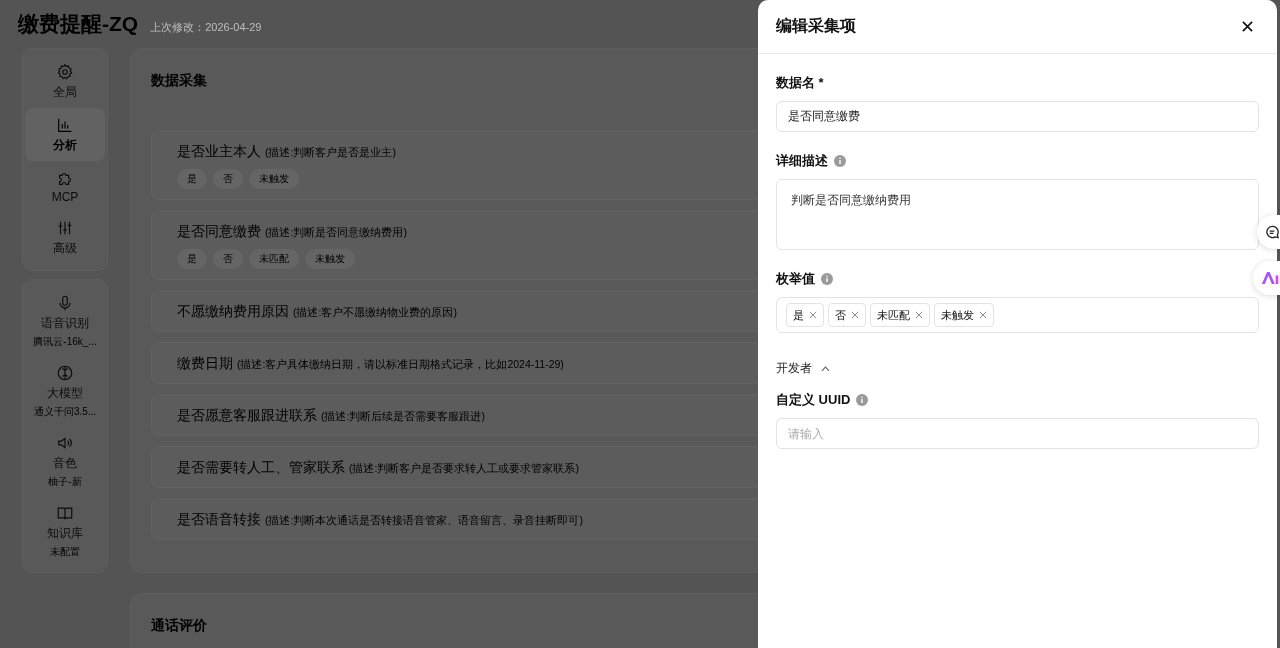 The height and width of the screenshot is (648, 1280). What do you see at coordinates (798, 315) in the screenshot?
I see `tag-label: 是` at bounding box center [798, 315].